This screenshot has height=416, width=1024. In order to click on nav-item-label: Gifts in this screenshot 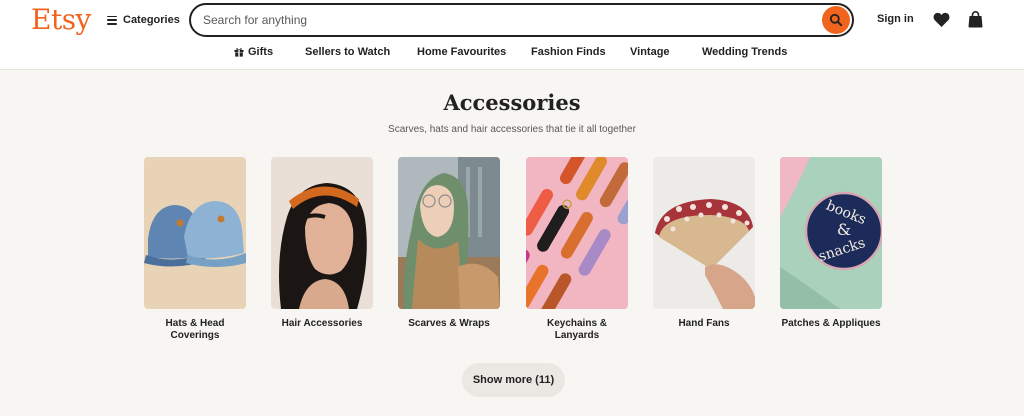, I will do `click(261, 52)`.